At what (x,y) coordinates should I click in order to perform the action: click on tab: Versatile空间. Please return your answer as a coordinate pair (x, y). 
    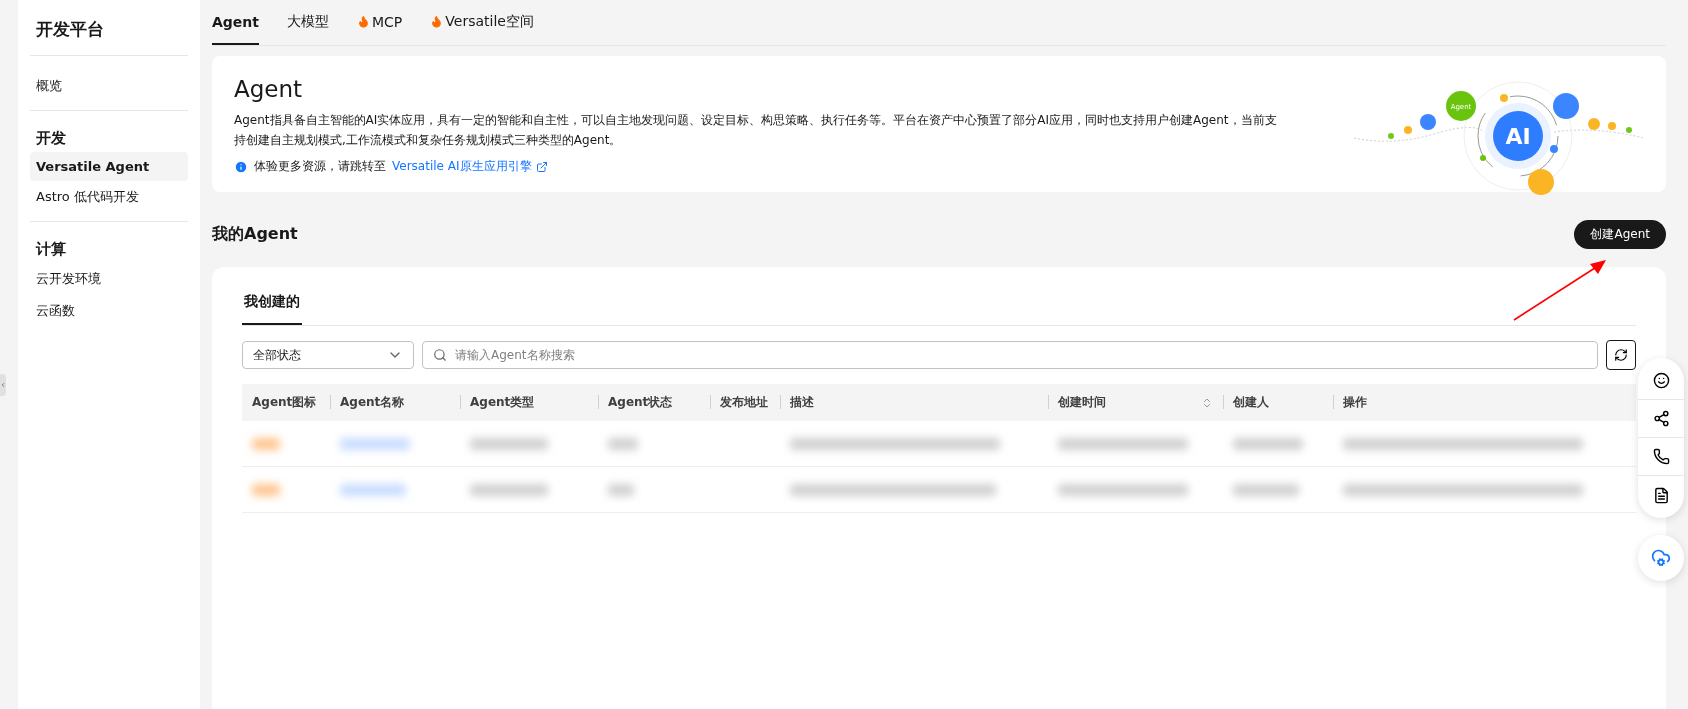
    Looking at the image, I should click on (482, 22).